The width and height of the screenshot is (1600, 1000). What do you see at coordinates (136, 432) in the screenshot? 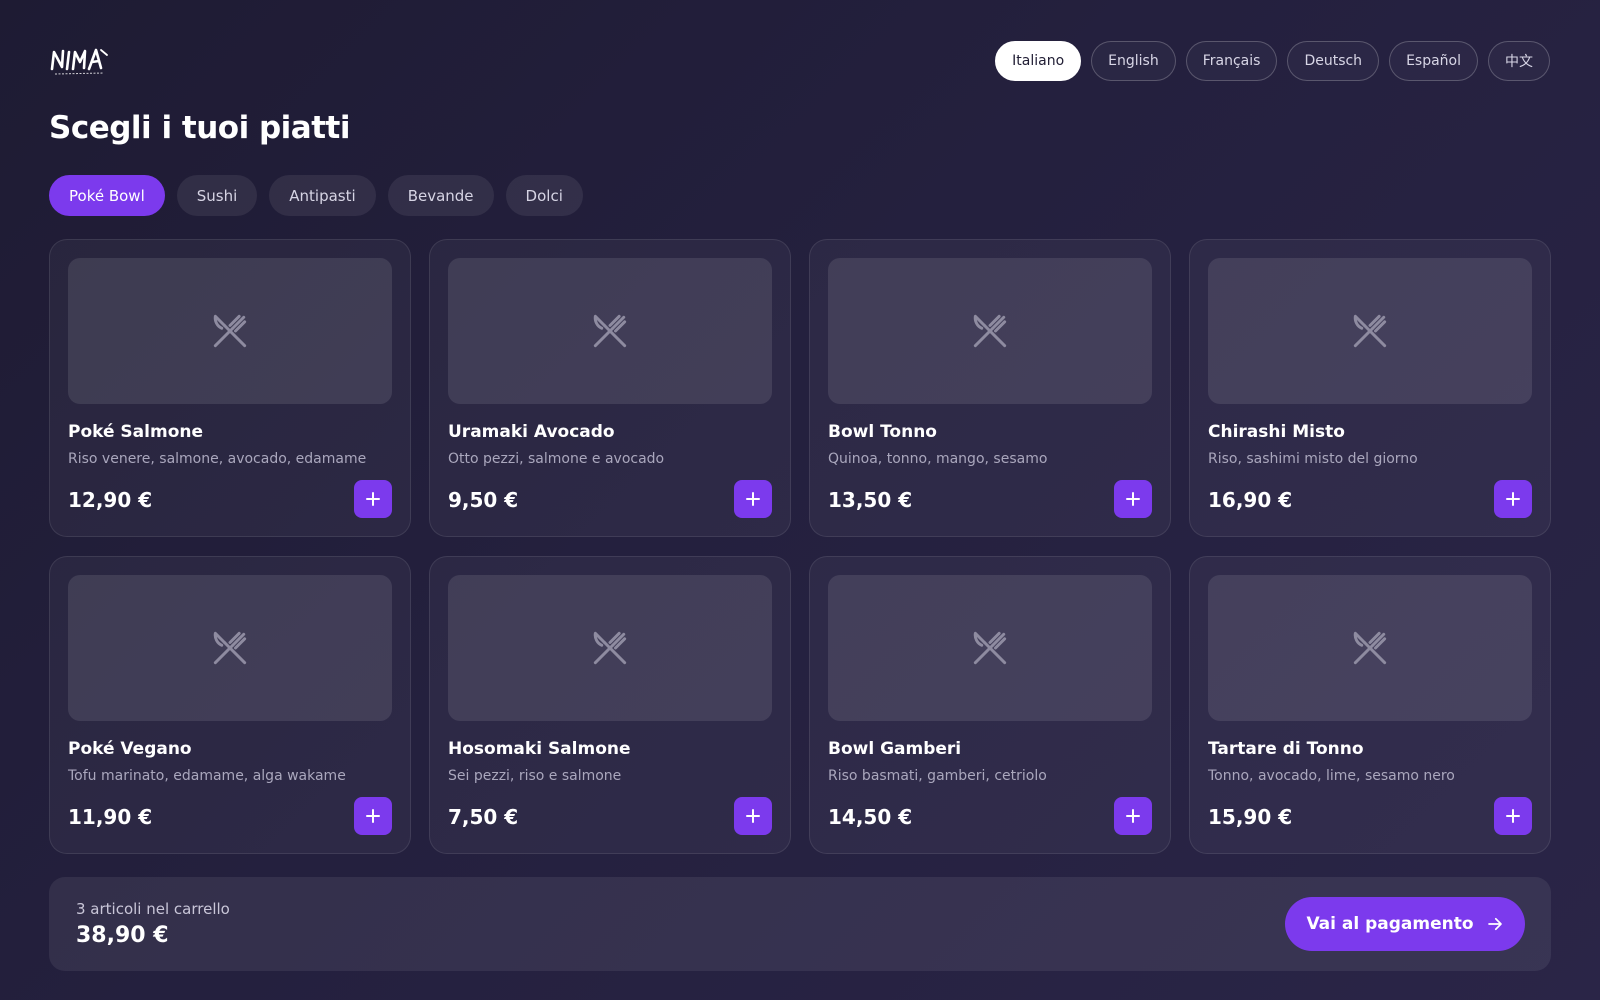
I see `dish-name: Poké Salmone` at bounding box center [136, 432].